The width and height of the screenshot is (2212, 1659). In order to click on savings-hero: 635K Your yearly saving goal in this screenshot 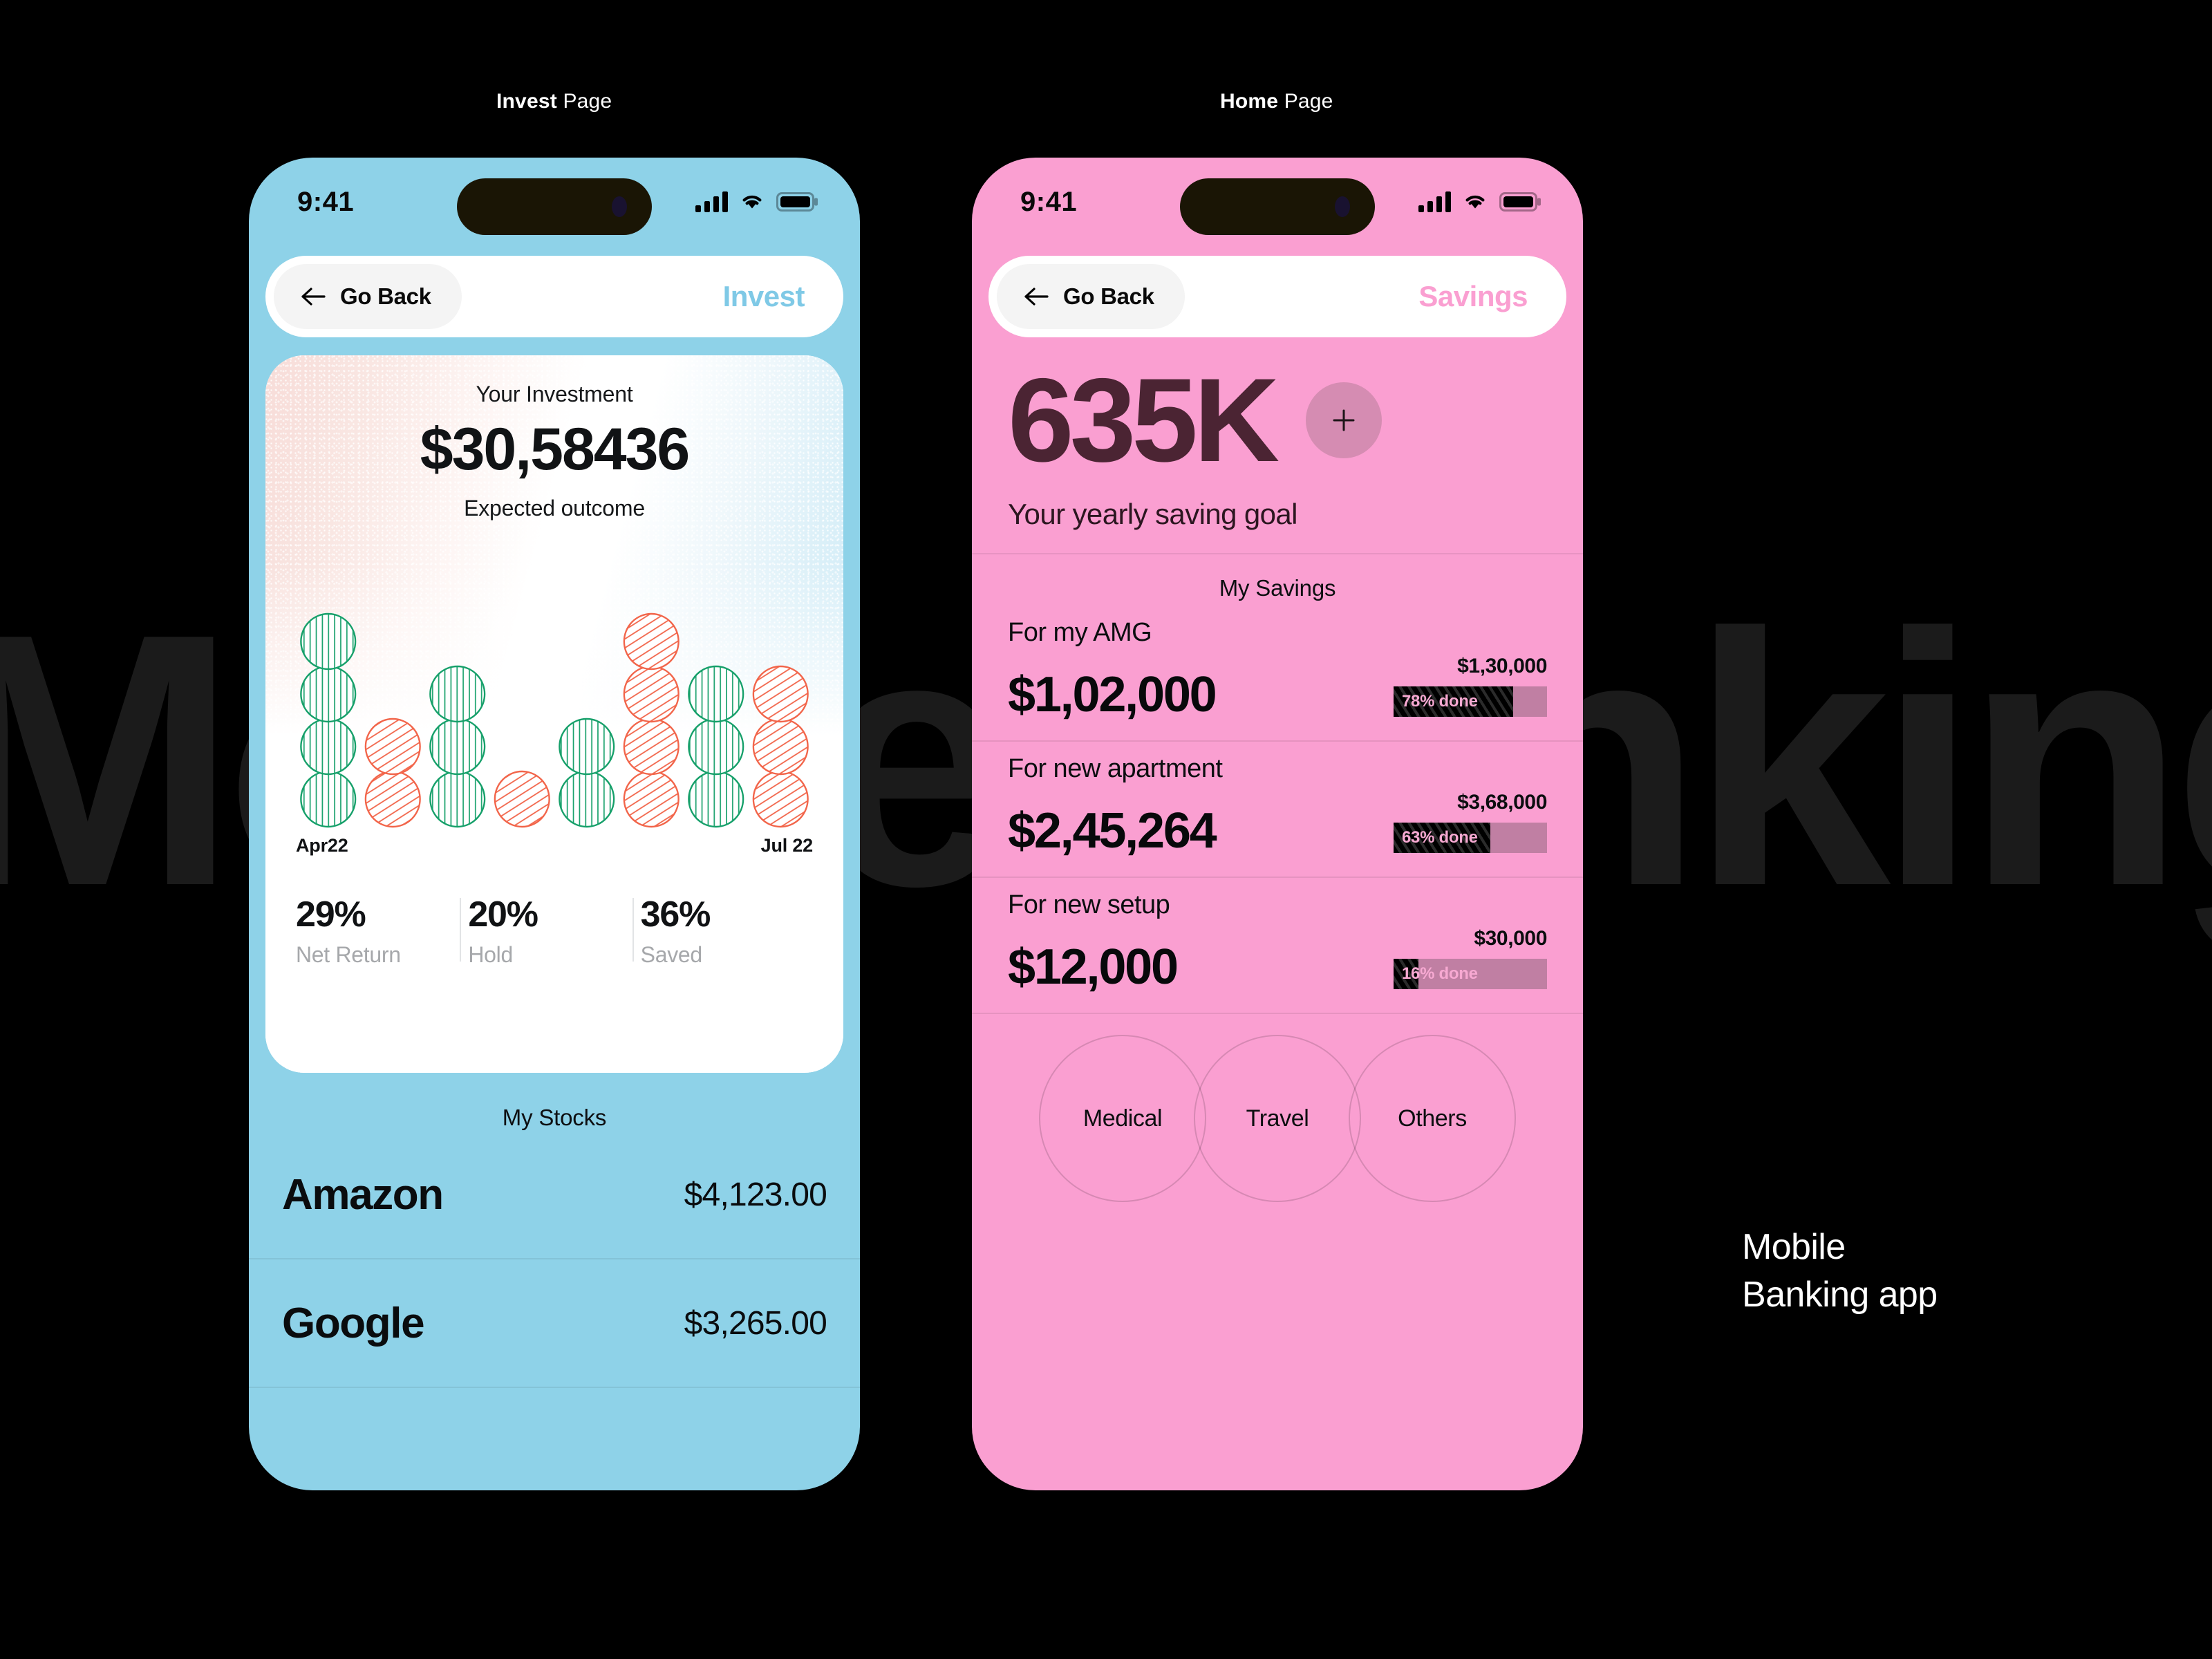, I will do `click(1277, 434)`.